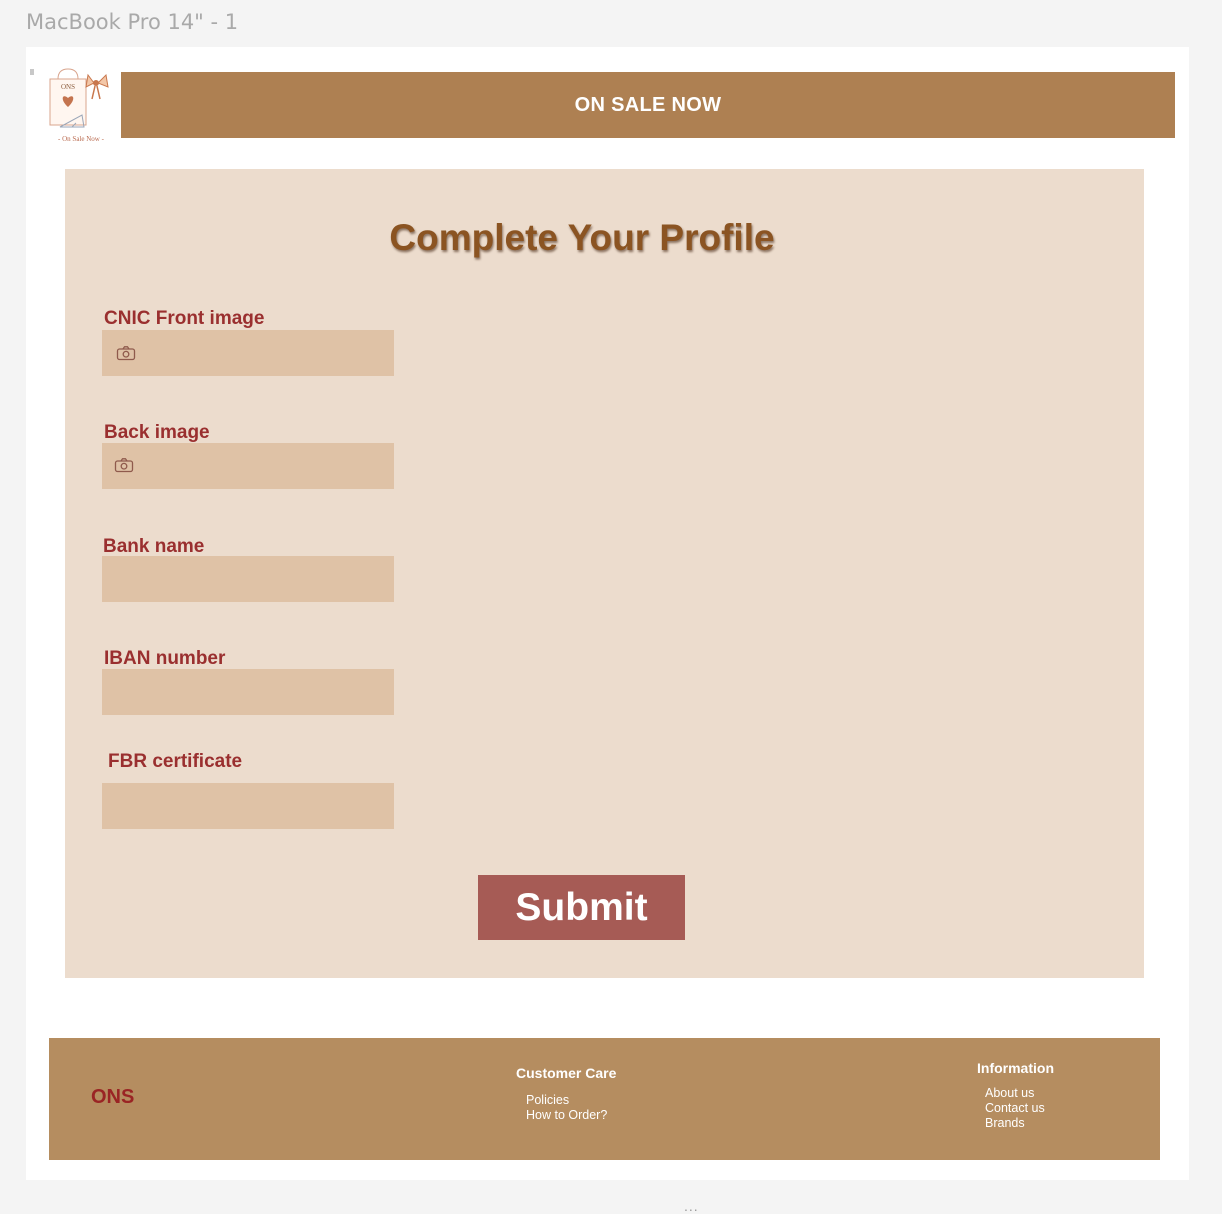 This screenshot has width=1222, height=1214. I want to click on bank-name-label: Bank name, so click(154, 546).